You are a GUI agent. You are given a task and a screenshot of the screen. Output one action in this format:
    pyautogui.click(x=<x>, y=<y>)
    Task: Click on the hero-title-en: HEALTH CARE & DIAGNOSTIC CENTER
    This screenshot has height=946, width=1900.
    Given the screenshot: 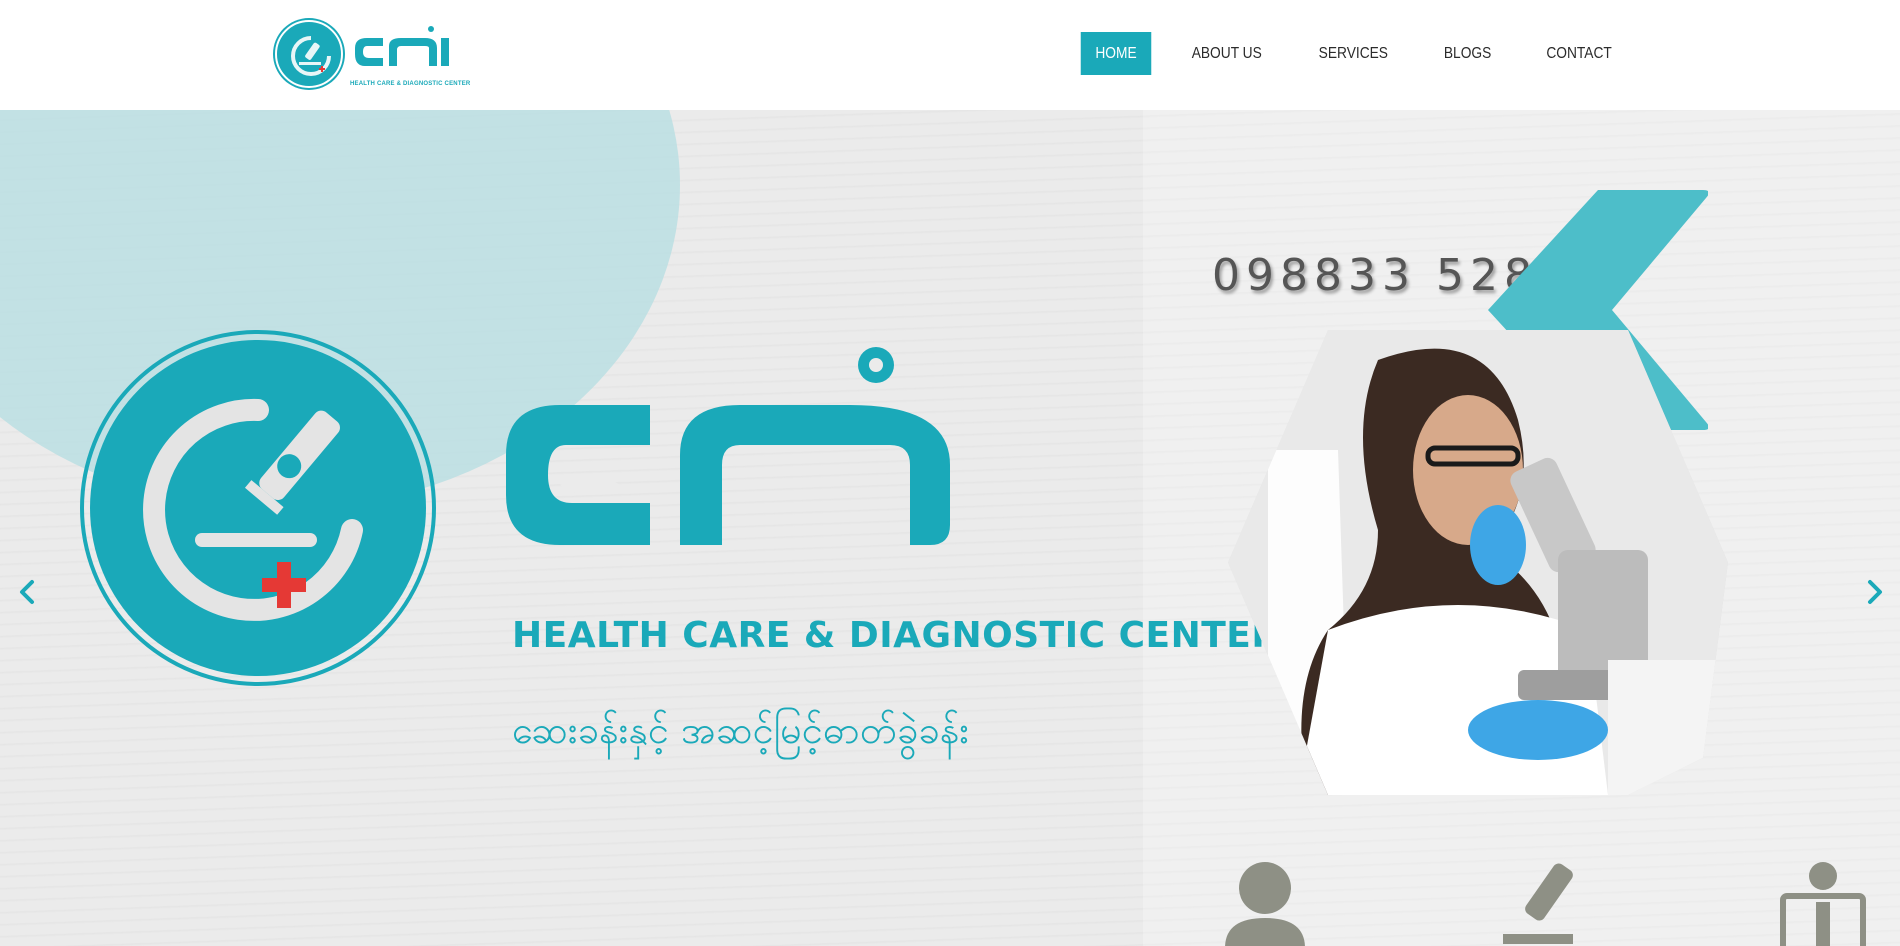 What is the action you would take?
    pyautogui.click(x=896, y=635)
    